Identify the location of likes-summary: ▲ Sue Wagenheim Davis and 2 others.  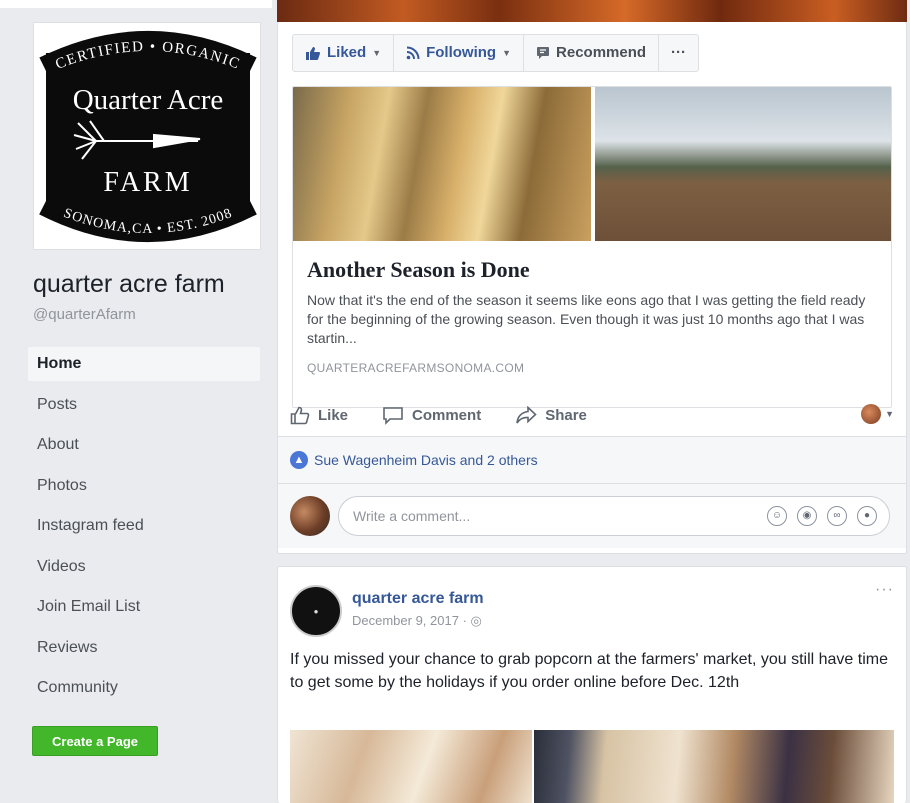
(592, 460).